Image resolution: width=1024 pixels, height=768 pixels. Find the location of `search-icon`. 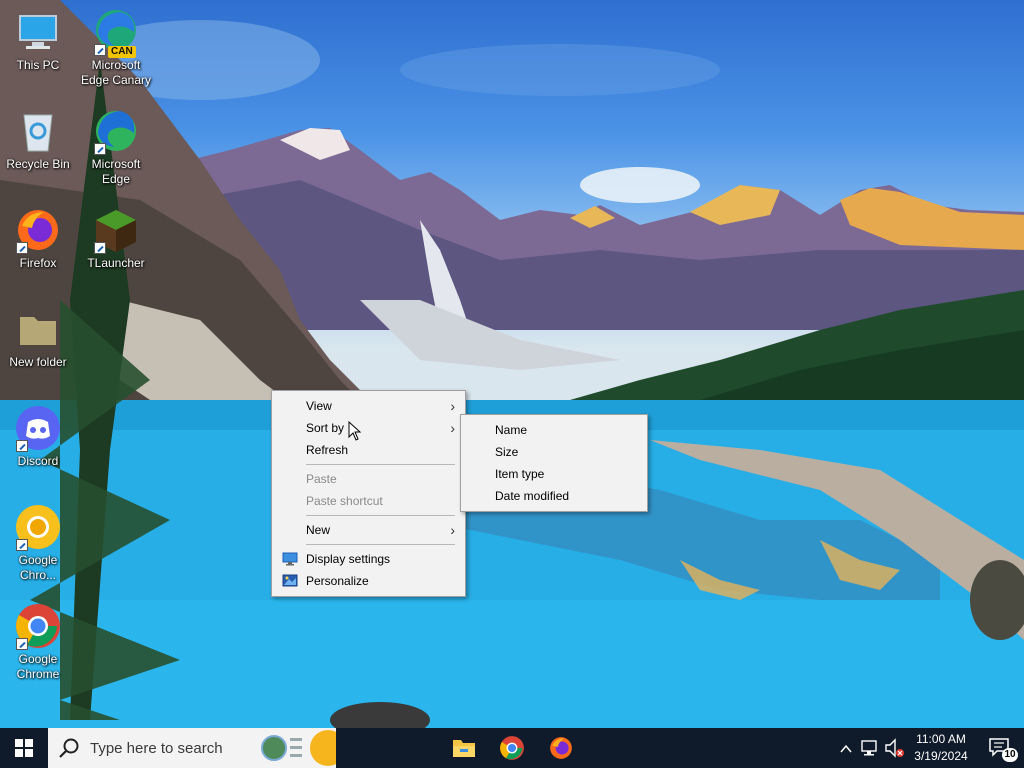

search-icon is located at coordinates (69, 748).